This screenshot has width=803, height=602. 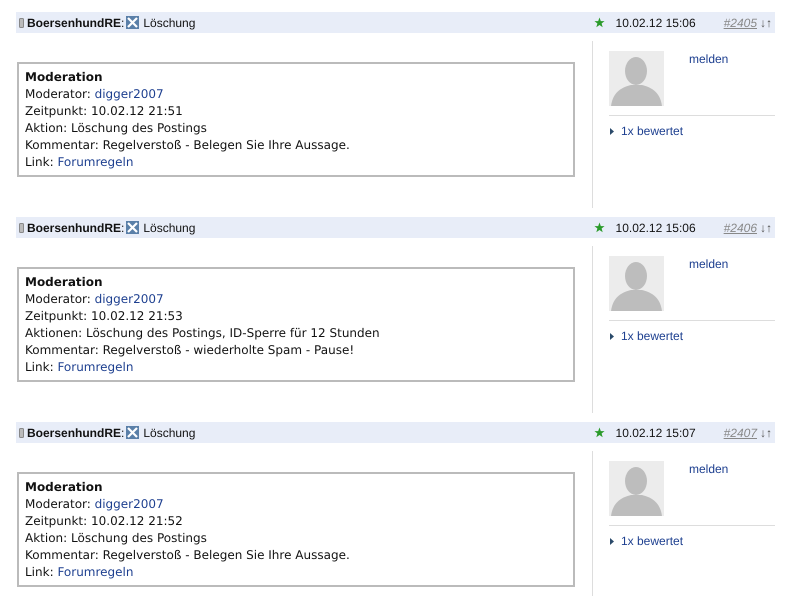 What do you see at coordinates (104, 111) in the screenshot?
I see `moderation-line: Zeitpunkt: 10.02.12 21:51` at bounding box center [104, 111].